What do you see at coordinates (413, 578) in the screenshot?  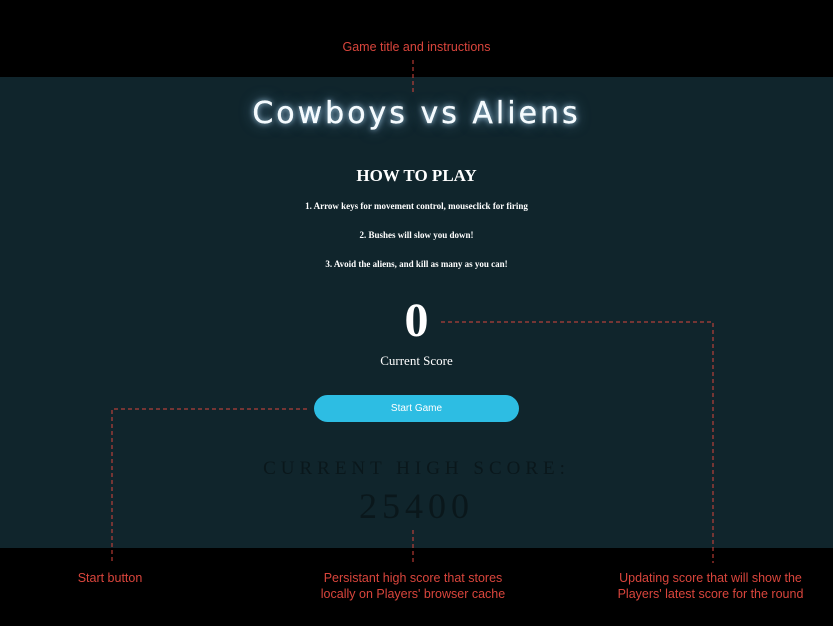 I see `annotation-high-score-line1: Persistant high score that stores` at bounding box center [413, 578].